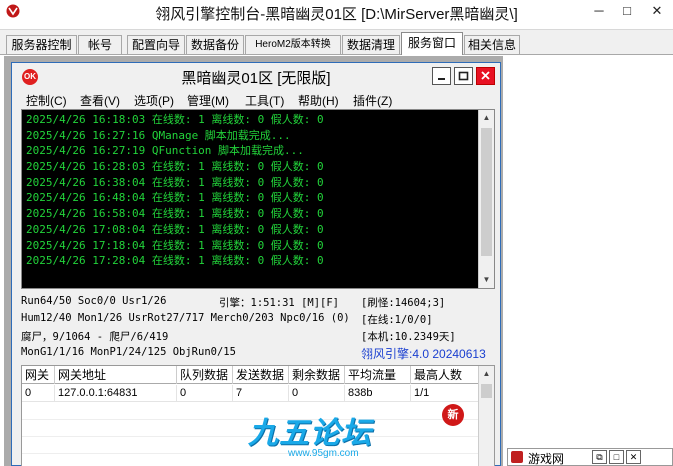 The height and width of the screenshot is (466, 673). What do you see at coordinates (175, 261) in the screenshot?
I see `log-line: 2025/4/26 17:28:04 在线数: 1 离线数: 0 假人数: 0` at bounding box center [175, 261].